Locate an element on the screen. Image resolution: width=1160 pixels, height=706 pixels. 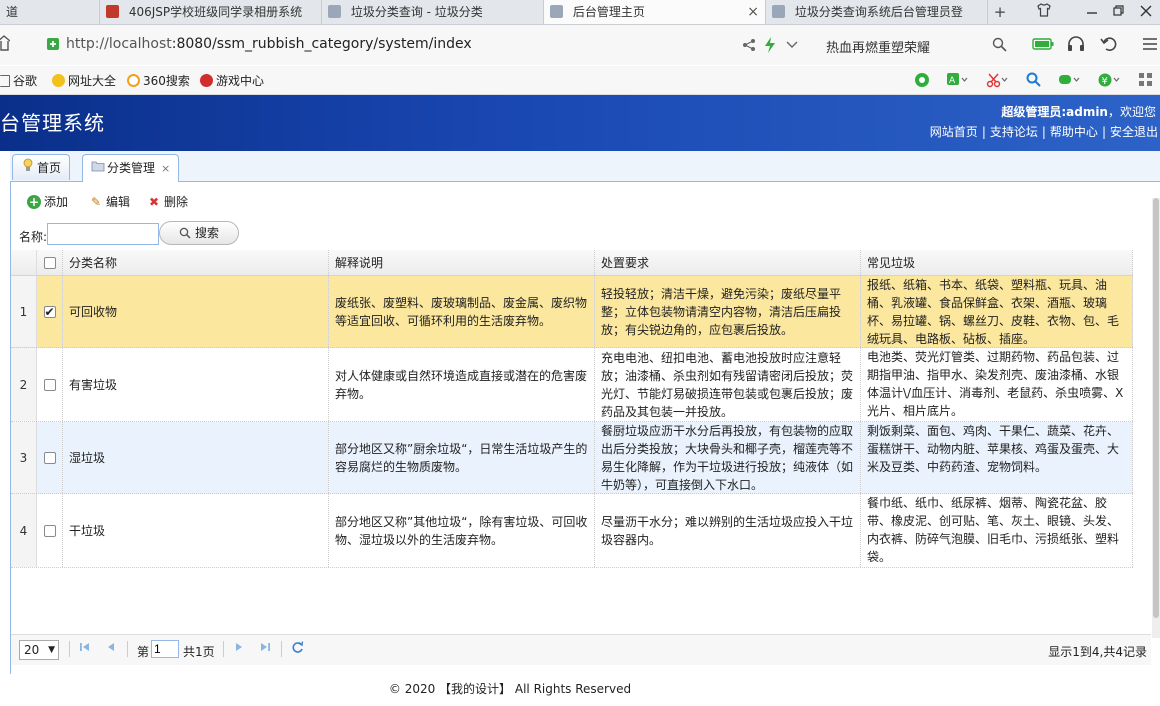
cell-explain: 对人体健康或自然环境造成直接或潜在的危害废弃物。 is located at coordinates (462, 384).